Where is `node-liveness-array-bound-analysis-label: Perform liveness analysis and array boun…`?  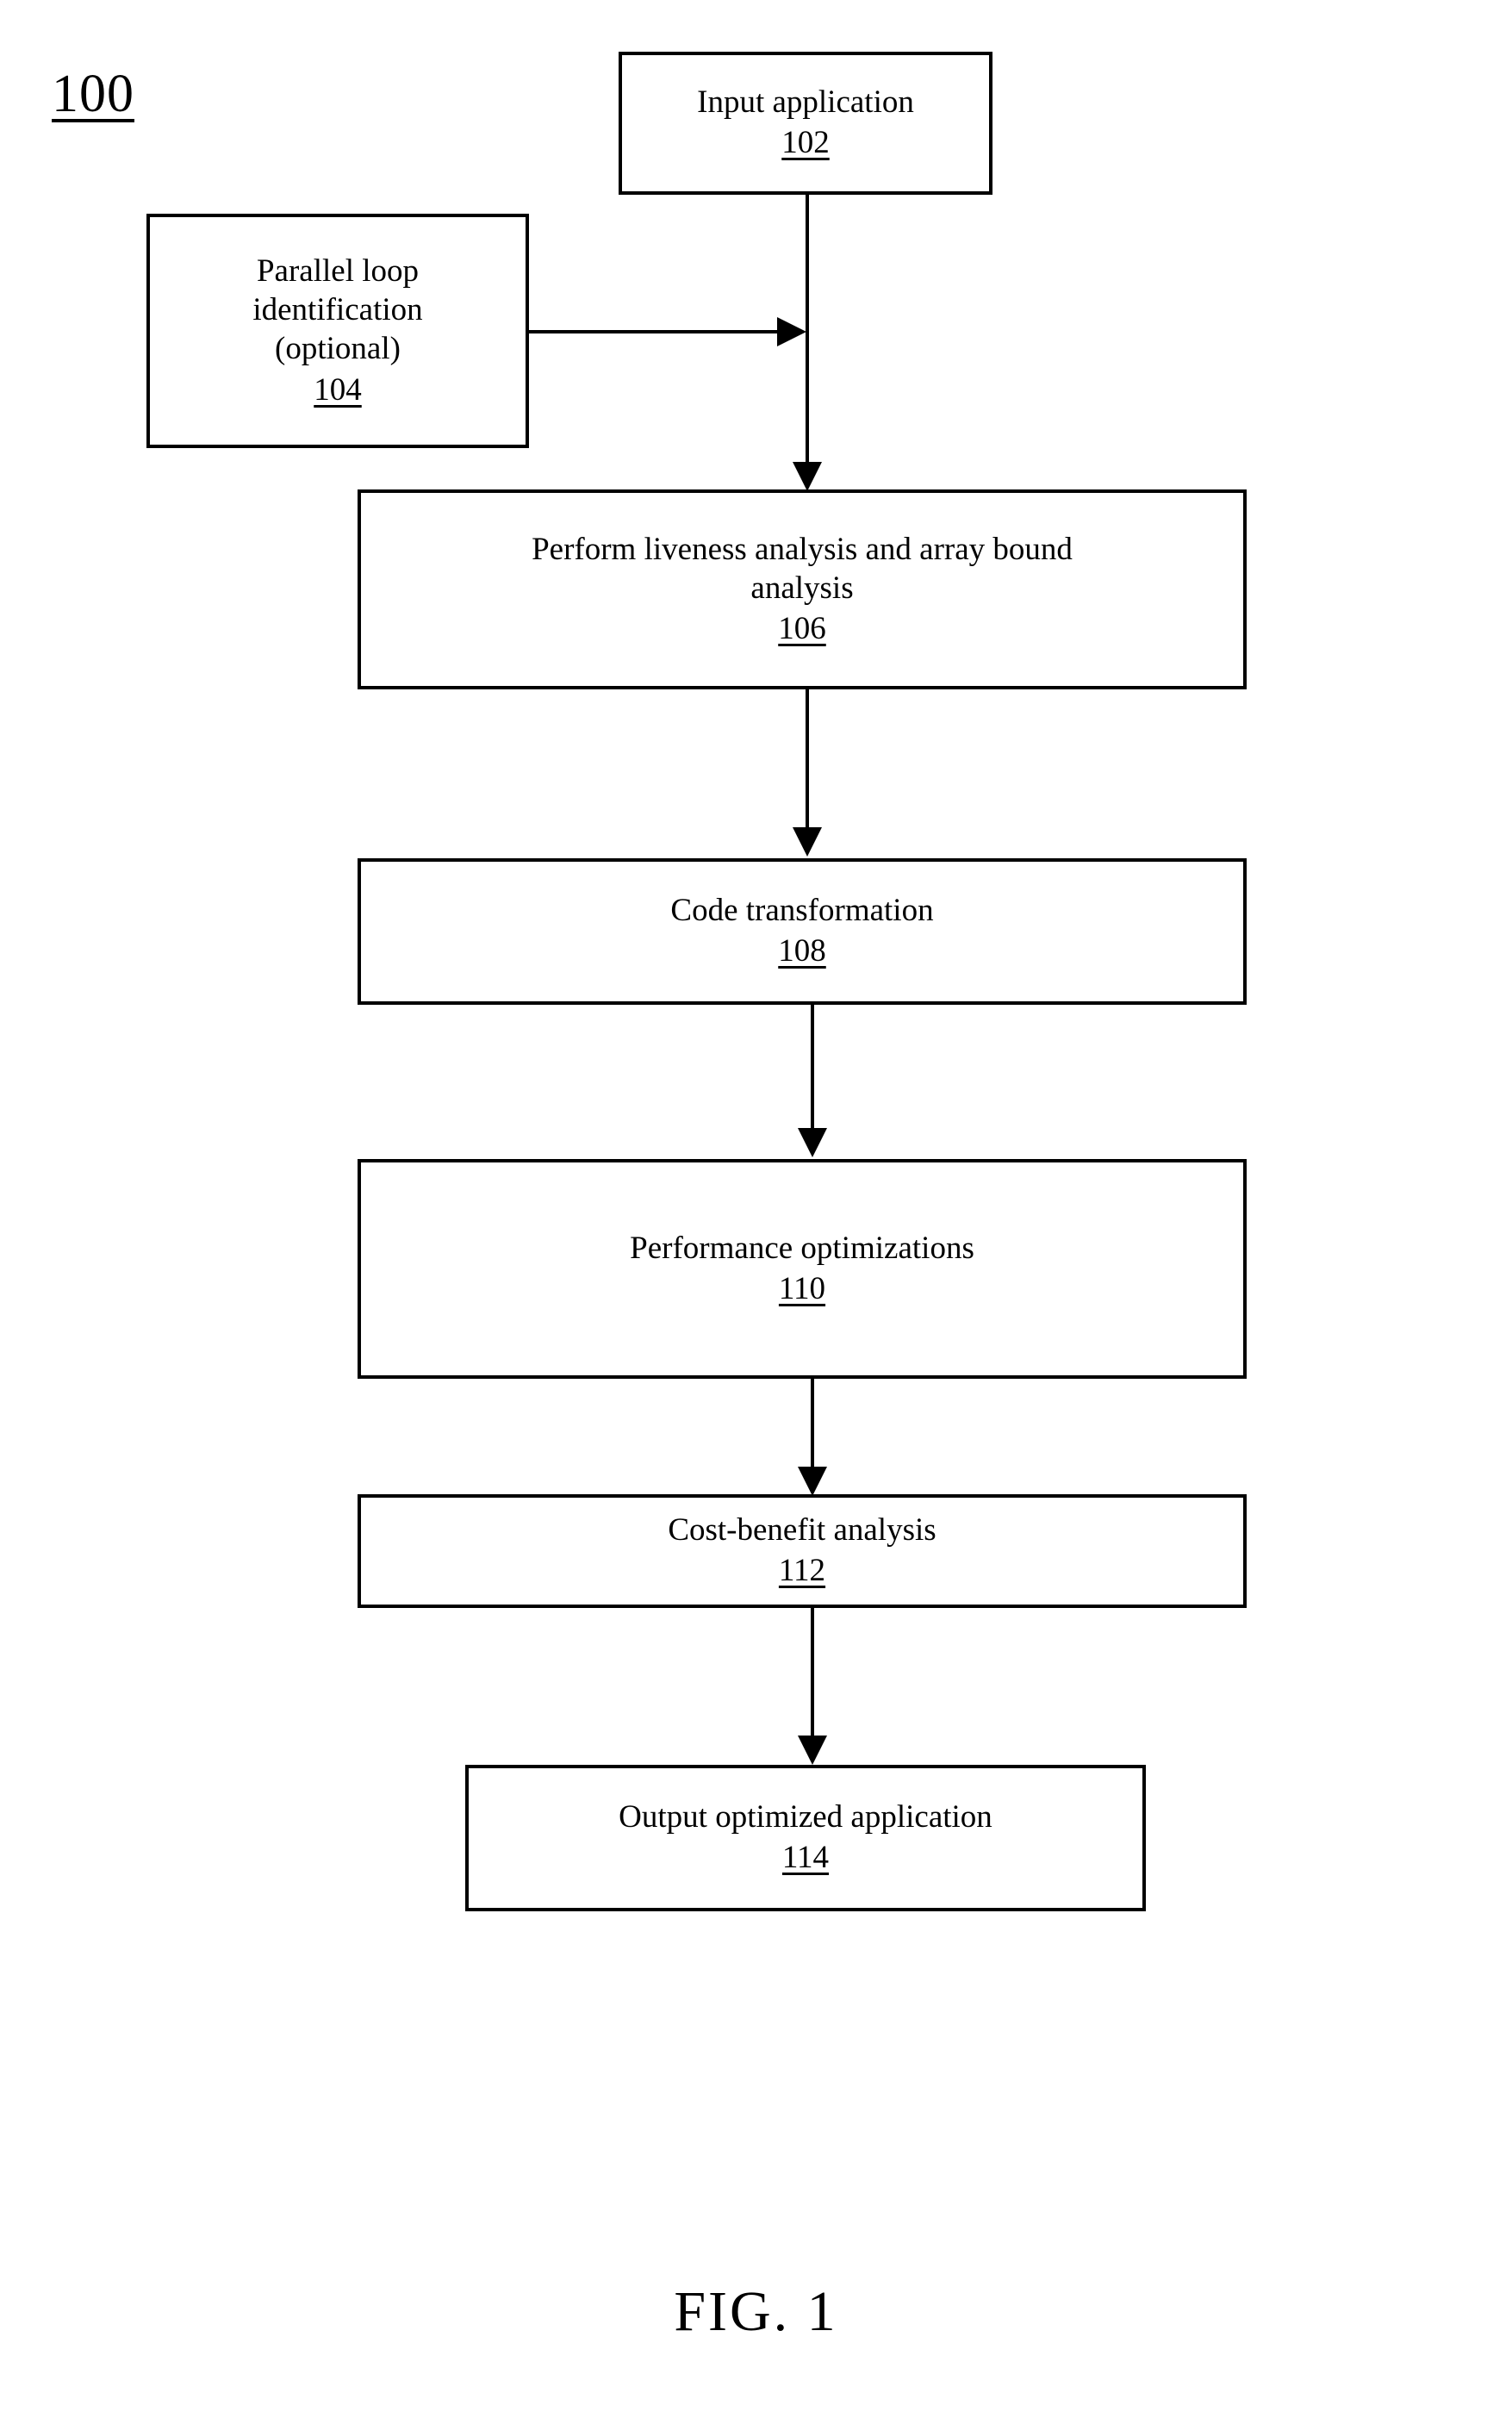 node-liveness-array-bound-analysis-label: Perform liveness analysis and array boun… is located at coordinates (803, 568).